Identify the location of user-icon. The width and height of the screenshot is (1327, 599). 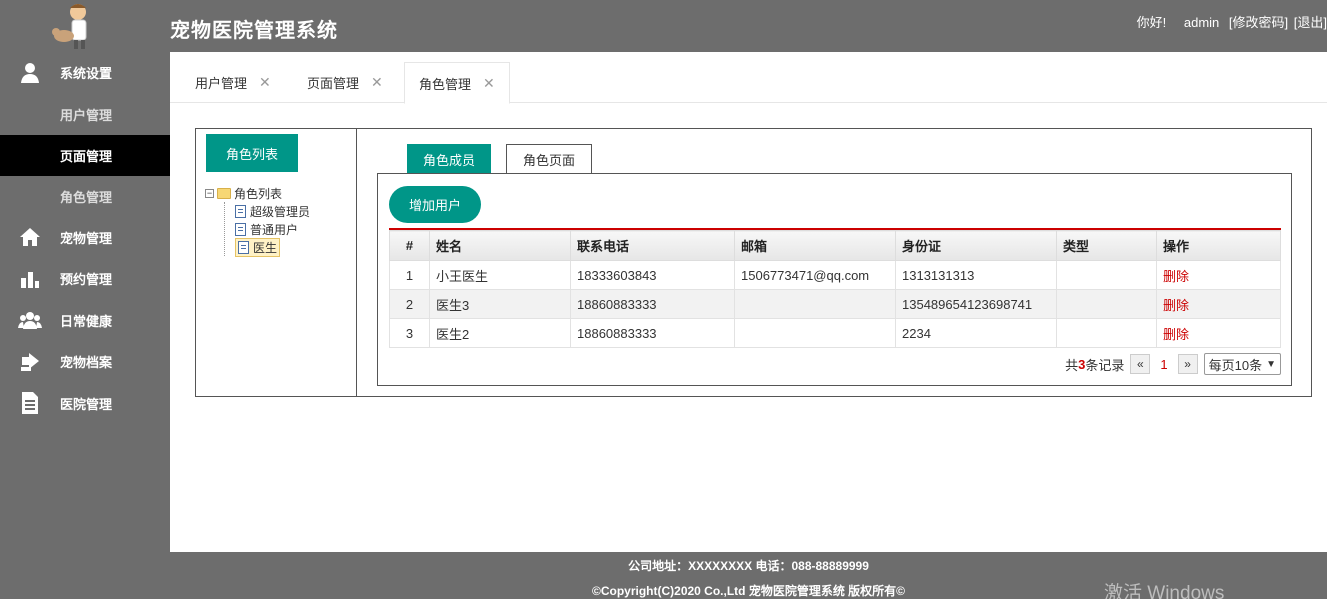
(30, 73).